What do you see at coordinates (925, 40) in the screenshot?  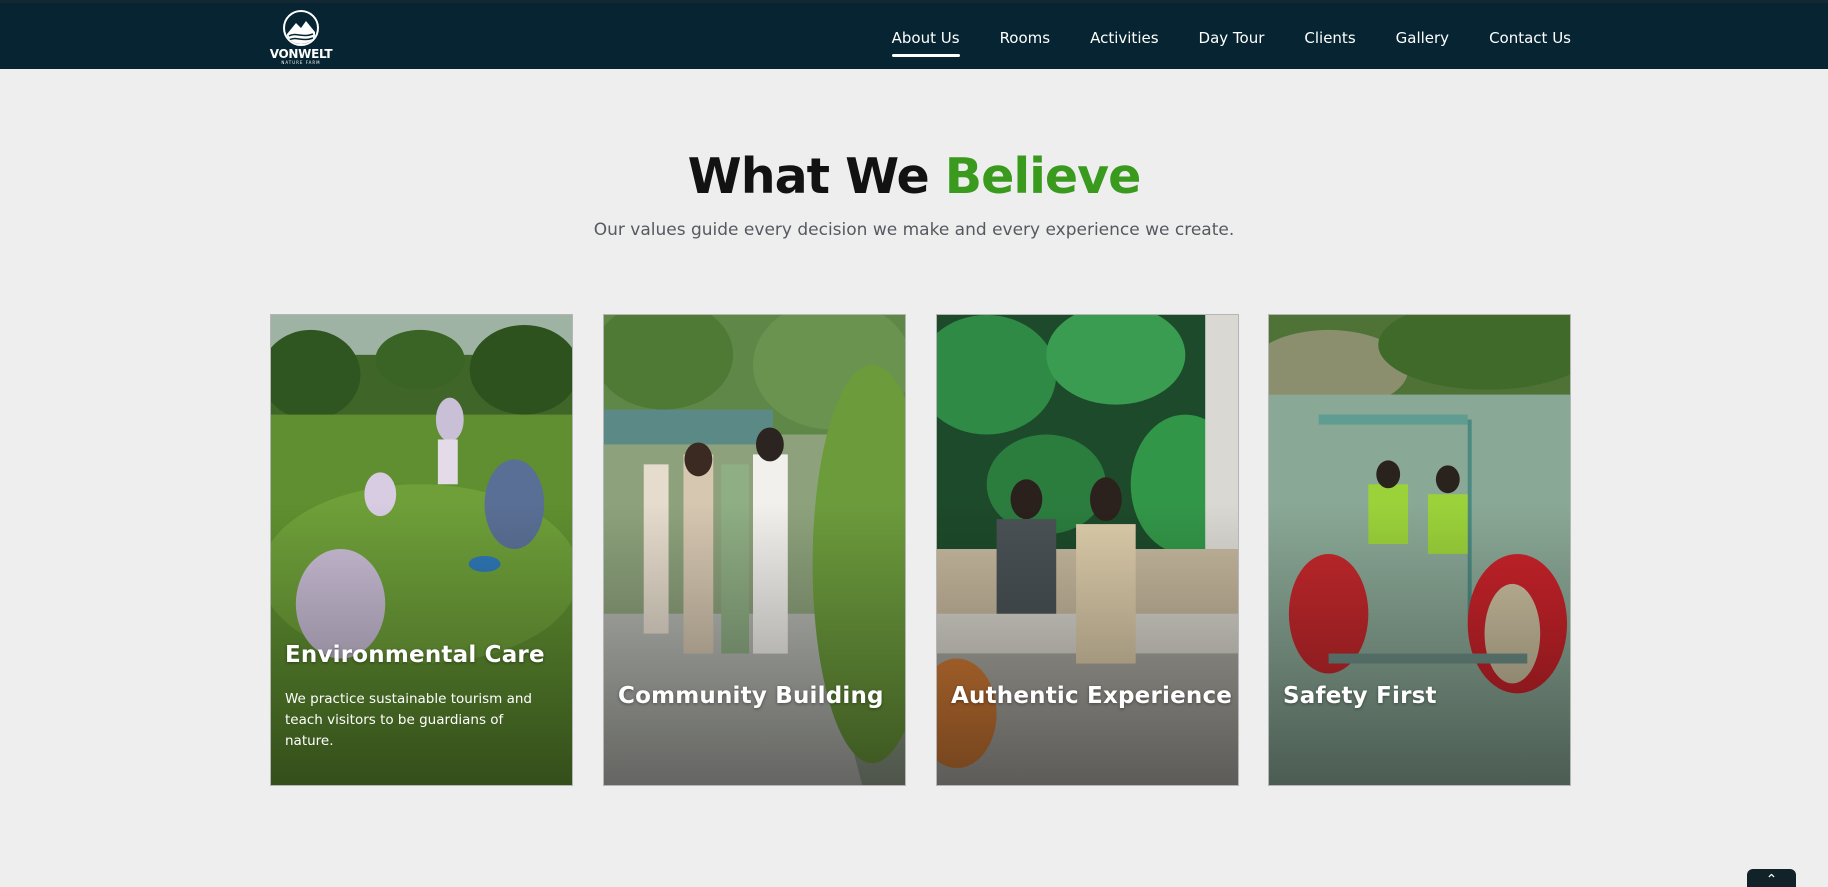 I see `nav-about-us: About Us` at bounding box center [925, 40].